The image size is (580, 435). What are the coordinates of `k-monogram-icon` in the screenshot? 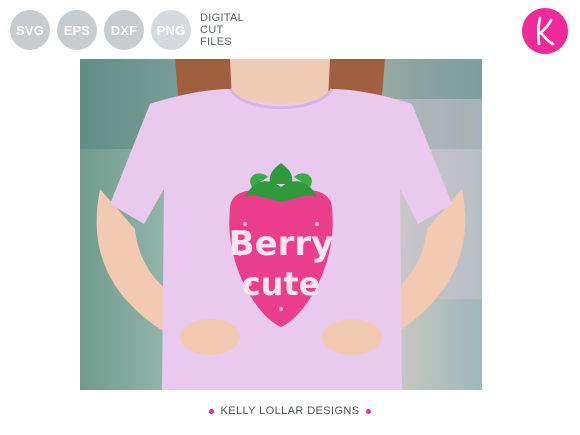 It's located at (546, 31).